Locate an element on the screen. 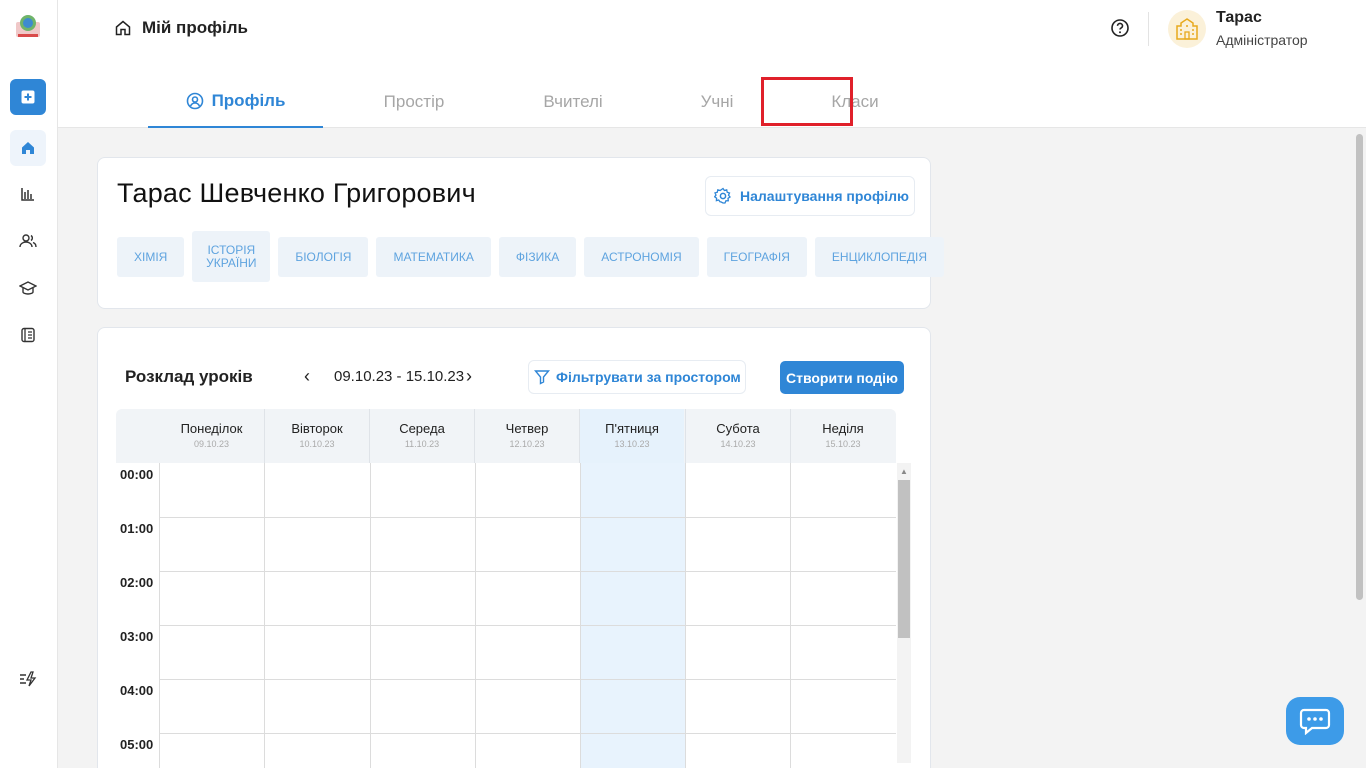 This screenshot has width=1366, height=768. chat-button is located at coordinates (1315, 721).